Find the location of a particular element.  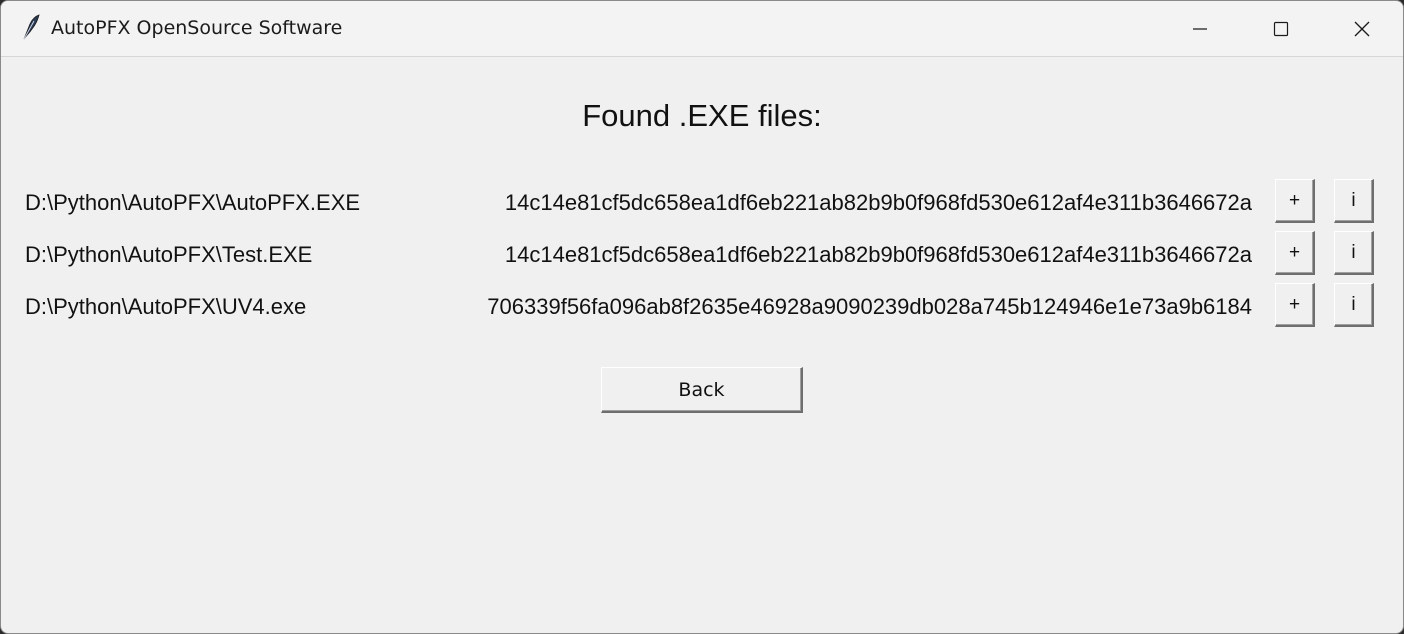

maximize-button is located at coordinates (1281, 28).